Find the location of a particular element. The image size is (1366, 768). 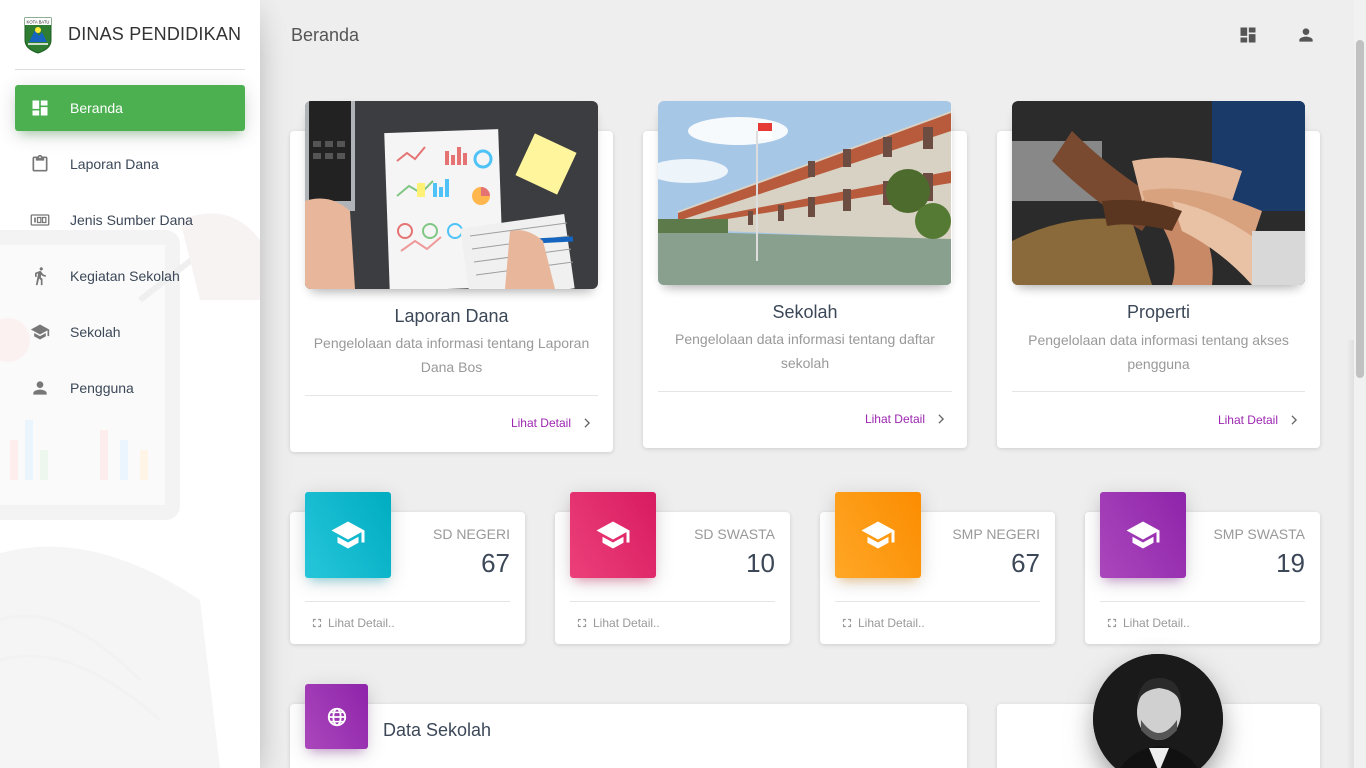

sidebar-logo: KOTA BATU DINAS PENDIDIKAN is located at coordinates (130, 35).